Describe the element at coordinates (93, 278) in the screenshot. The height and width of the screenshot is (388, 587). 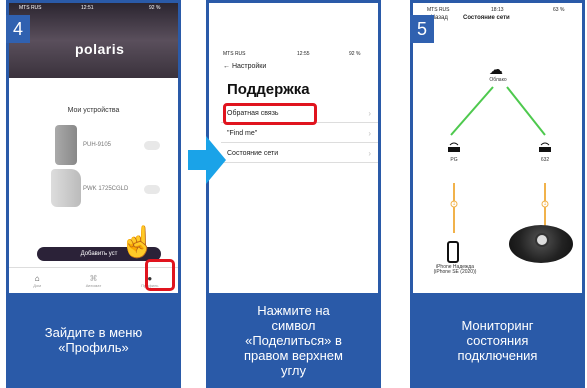
I see `scenes-icon: ⌘` at that location.